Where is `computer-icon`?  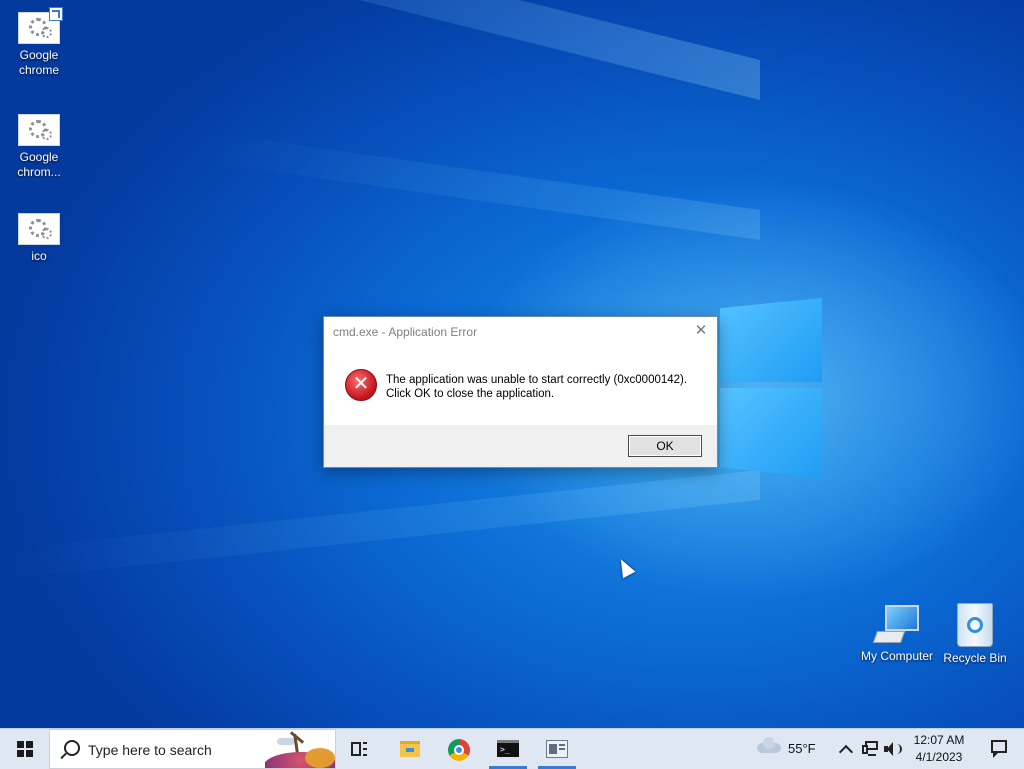
computer-icon is located at coordinates (895, 625).